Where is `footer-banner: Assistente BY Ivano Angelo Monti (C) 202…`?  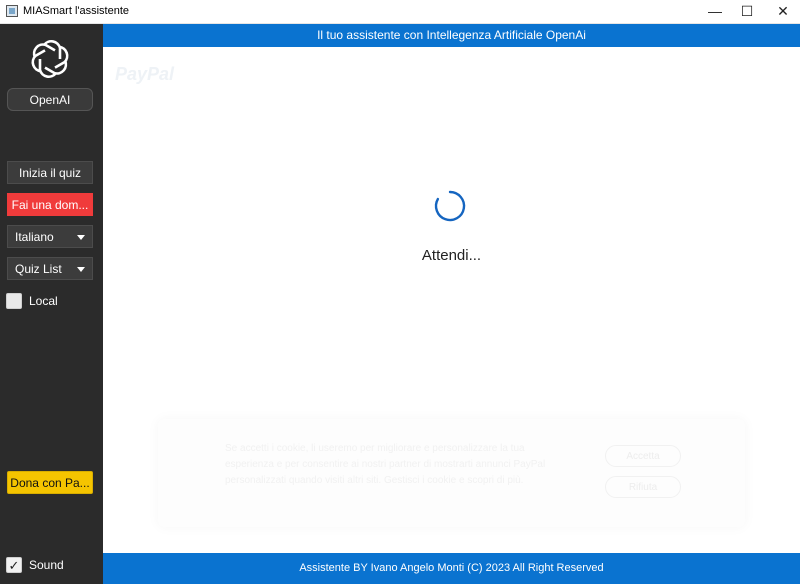 footer-banner: Assistente BY Ivano Angelo Monti (C) 202… is located at coordinates (451, 568).